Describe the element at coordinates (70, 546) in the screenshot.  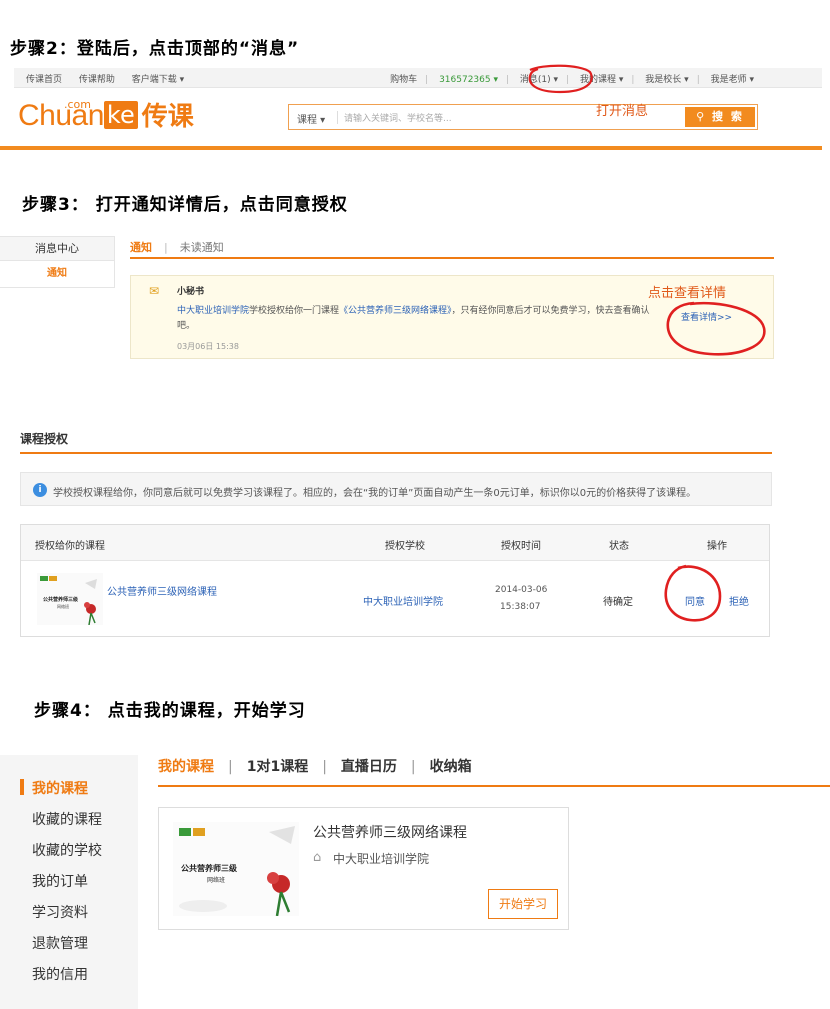
I see `col-course: 授权给你的课程` at that location.